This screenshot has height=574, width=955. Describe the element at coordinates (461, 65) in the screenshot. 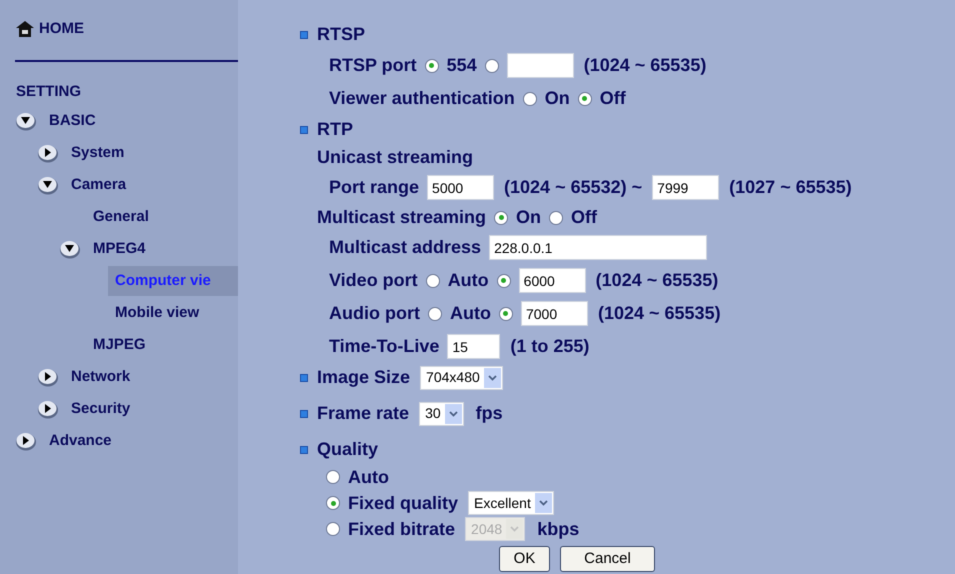

I see `radio-label: 554` at that location.